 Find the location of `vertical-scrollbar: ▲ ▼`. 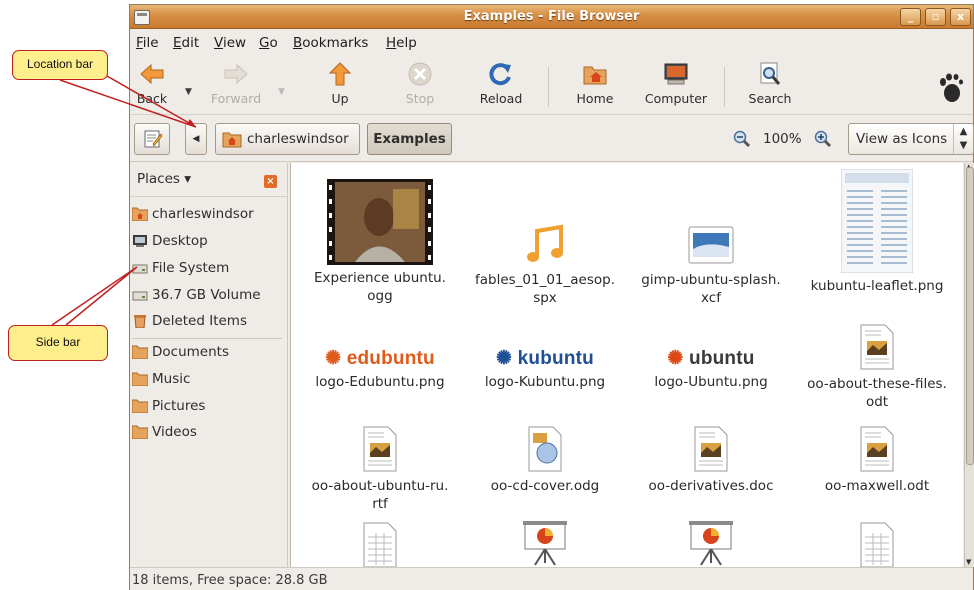

vertical-scrollbar: ▲ ▼ is located at coordinates (969, 365).